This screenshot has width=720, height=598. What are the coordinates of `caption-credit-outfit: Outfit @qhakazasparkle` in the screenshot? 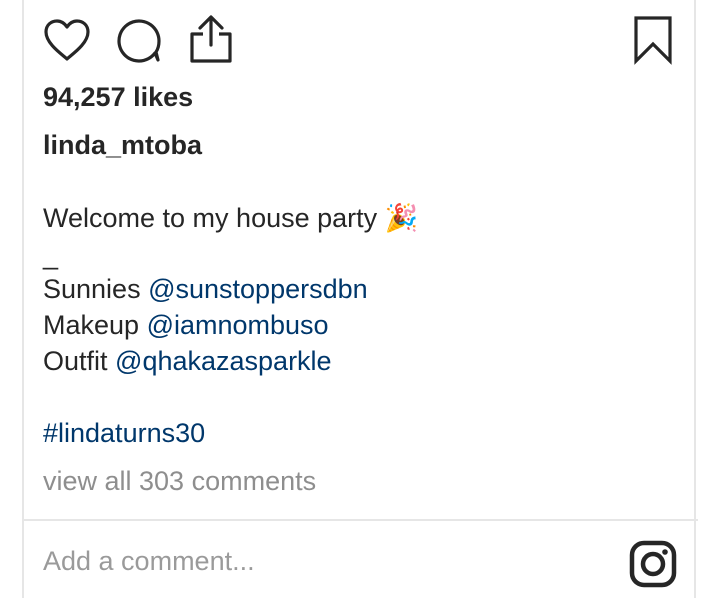 It's located at (187, 361).